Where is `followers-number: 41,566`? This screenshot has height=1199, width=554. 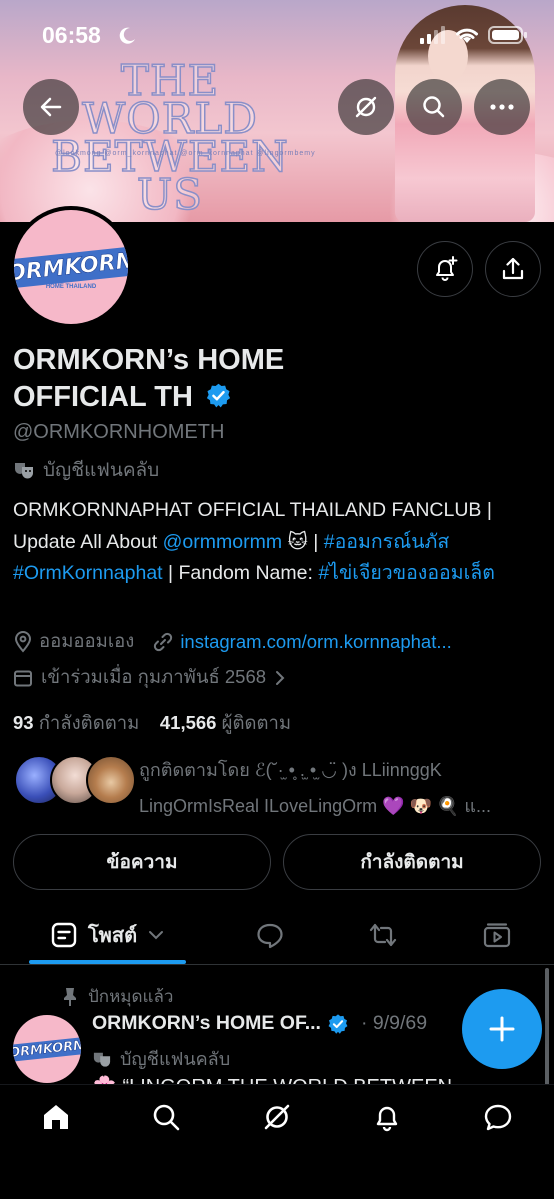 followers-number: 41,566 is located at coordinates (188, 722).